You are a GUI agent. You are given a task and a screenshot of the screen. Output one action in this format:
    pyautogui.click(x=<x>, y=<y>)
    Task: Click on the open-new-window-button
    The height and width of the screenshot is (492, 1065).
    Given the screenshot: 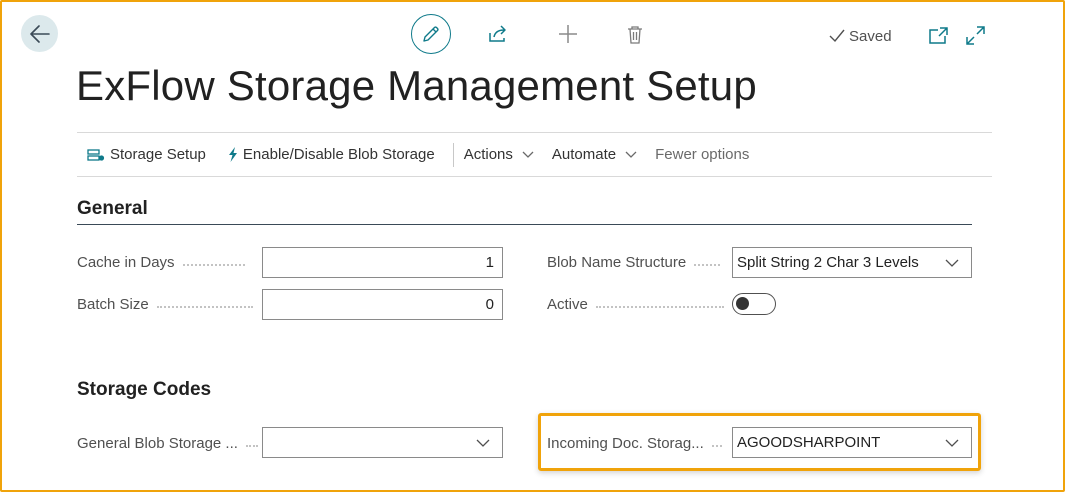 What is the action you would take?
    pyautogui.click(x=939, y=35)
    